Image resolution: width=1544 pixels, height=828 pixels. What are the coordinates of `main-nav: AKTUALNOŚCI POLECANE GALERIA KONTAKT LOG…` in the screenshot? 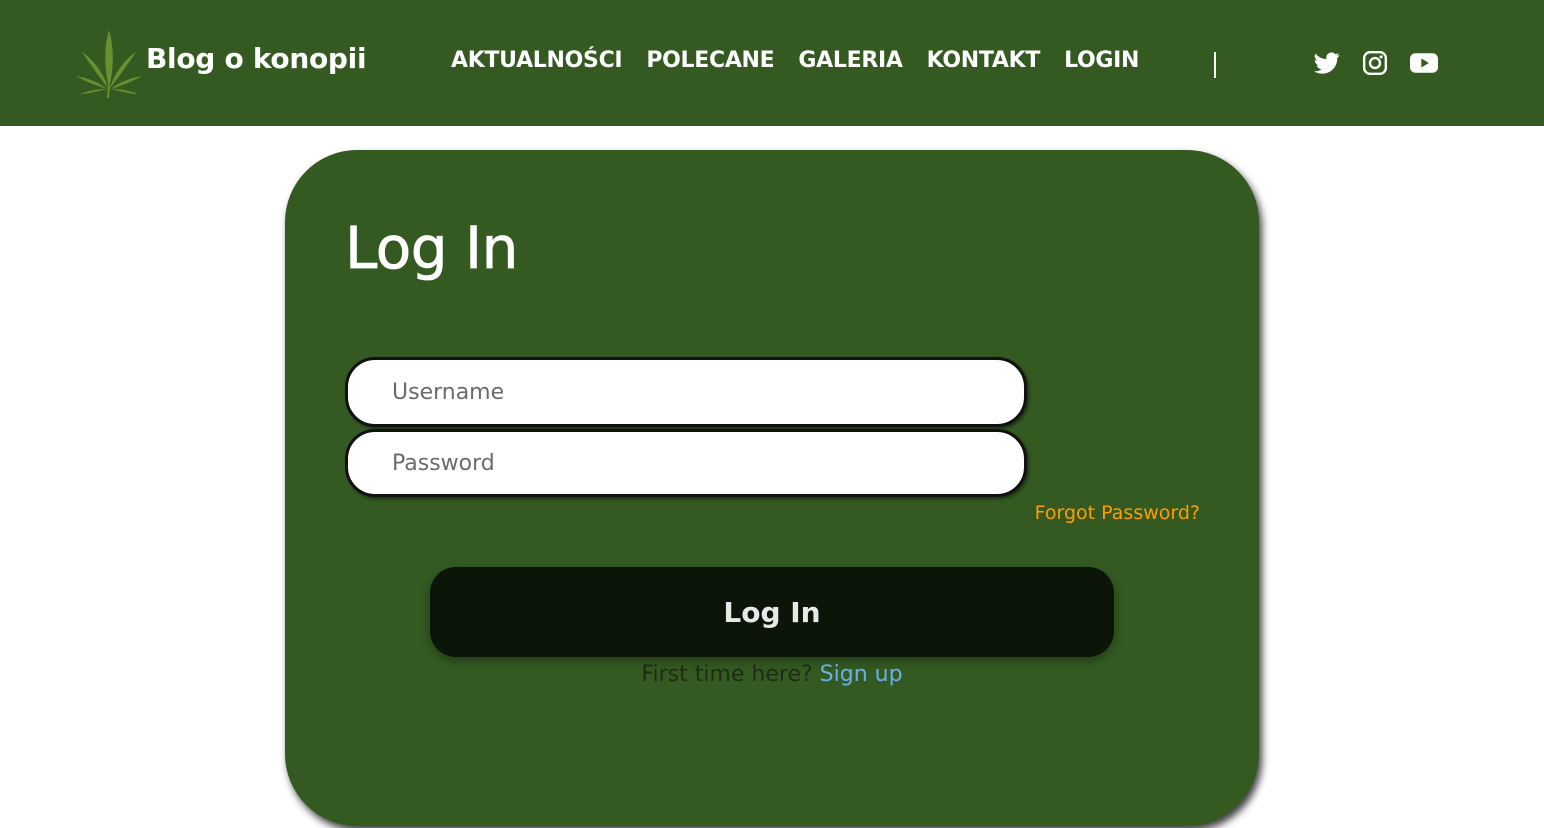 It's located at (795, 60).